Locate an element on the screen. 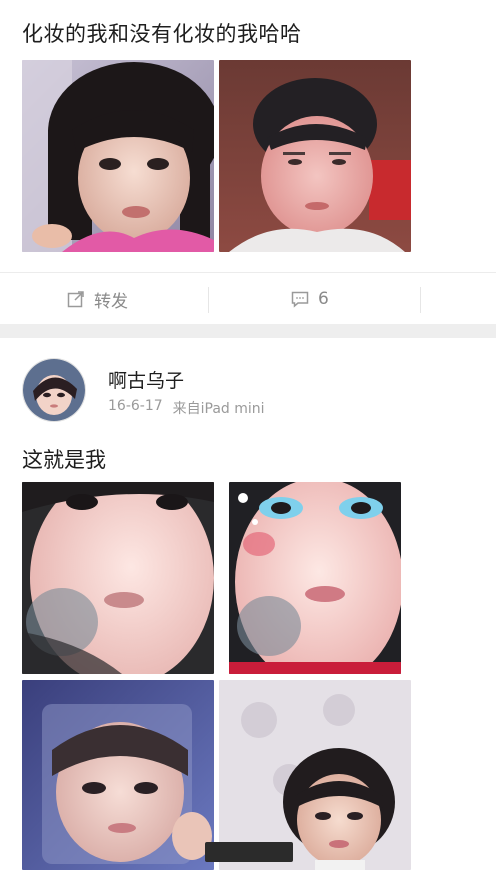 This screenshot has height=870, width=496. post-text: 化妆的我和没有化妆的我哈哈 is located at coordinates (162, 34).